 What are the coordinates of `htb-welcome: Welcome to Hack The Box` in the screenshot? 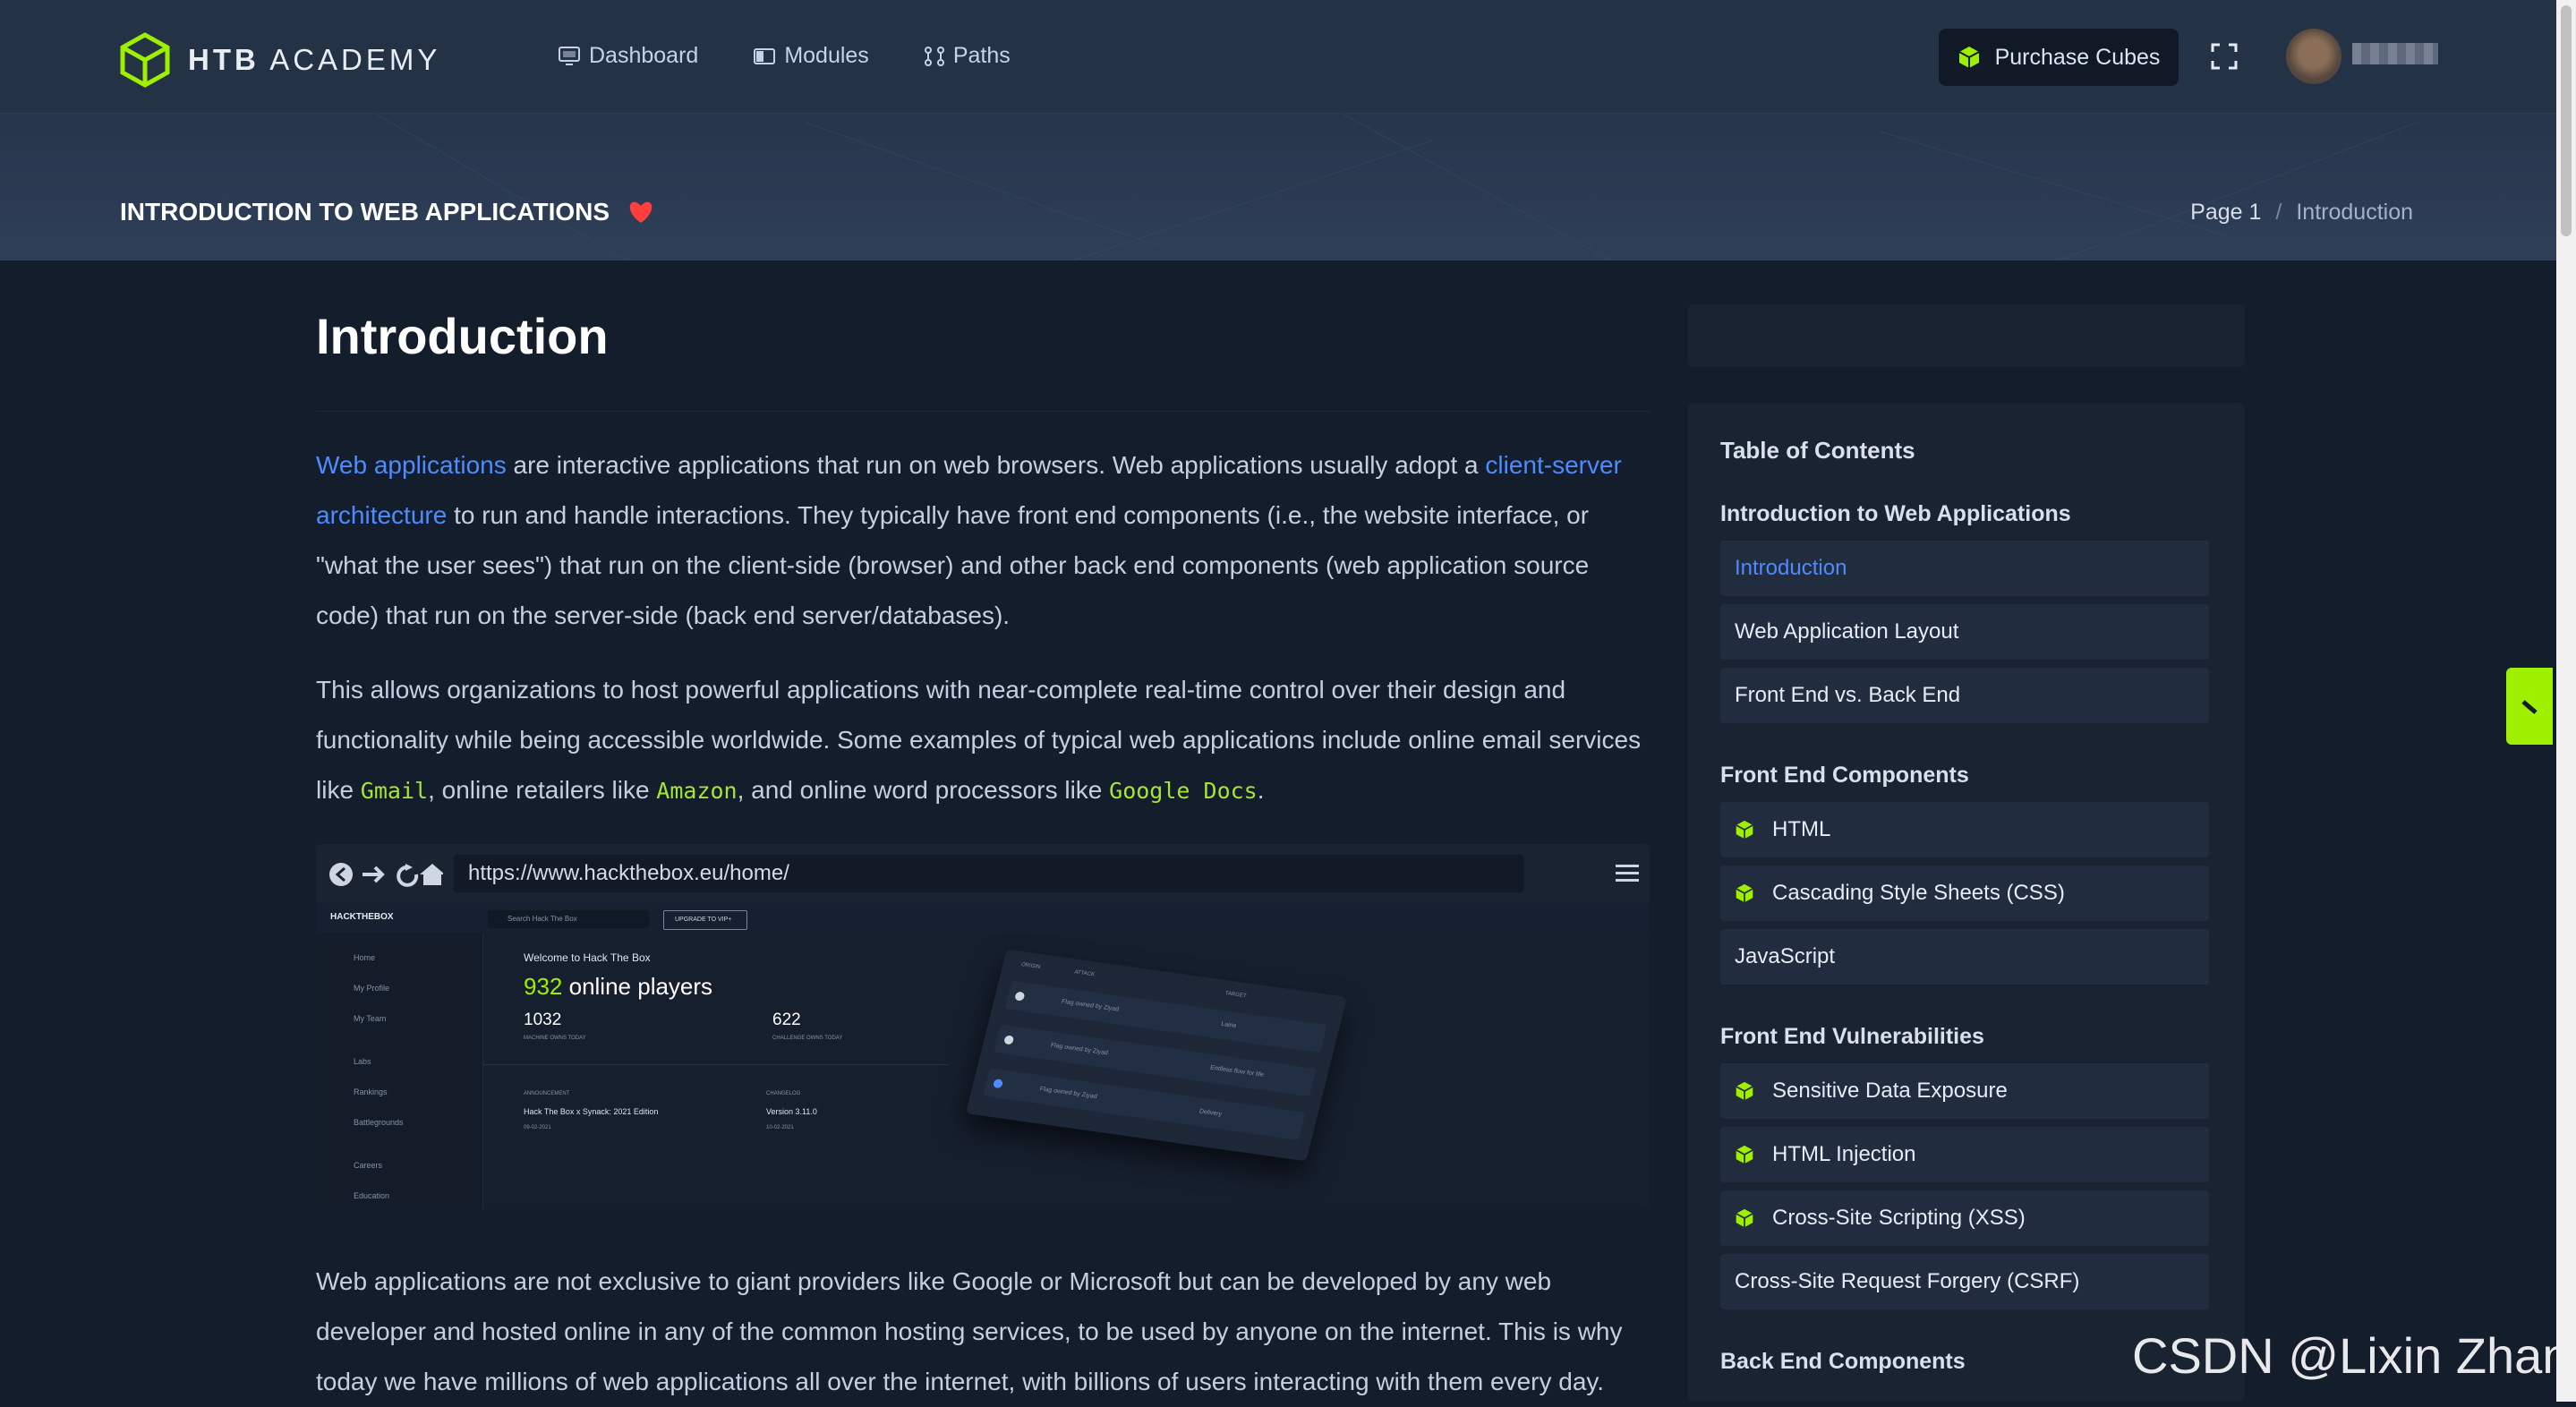 It's located at (587, 957).